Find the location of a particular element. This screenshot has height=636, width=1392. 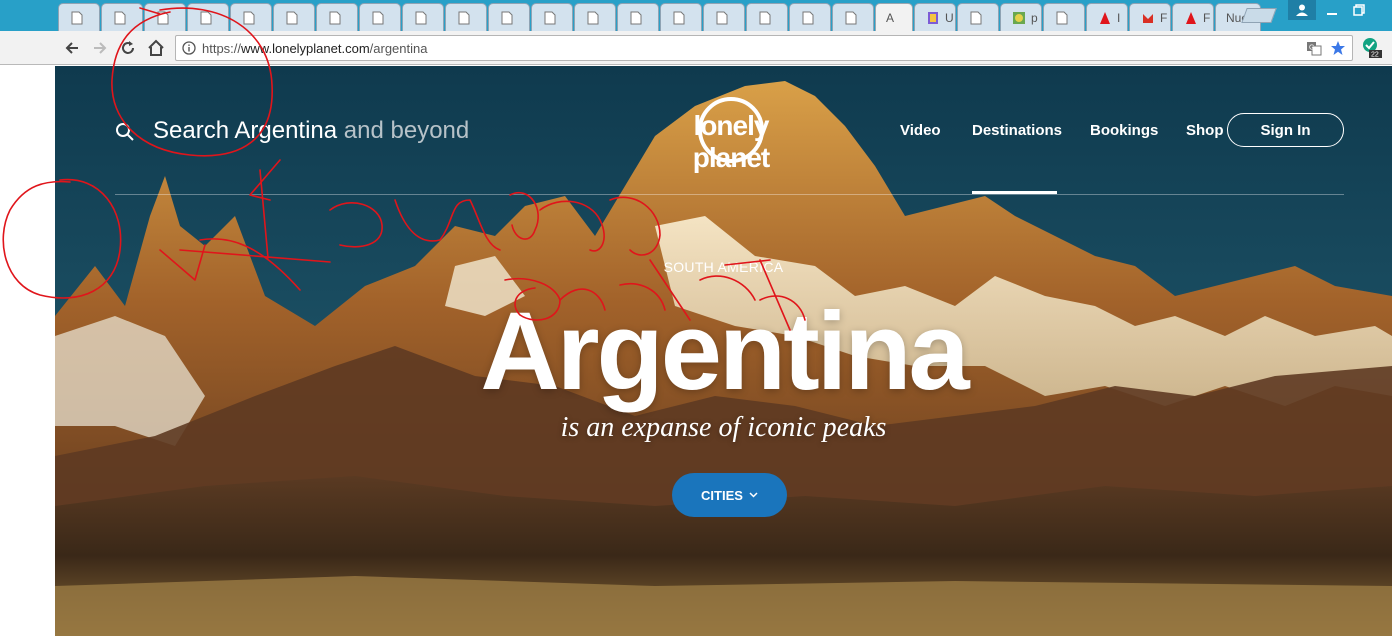

cities-label: CITIES is located at coordinates (722, 495).